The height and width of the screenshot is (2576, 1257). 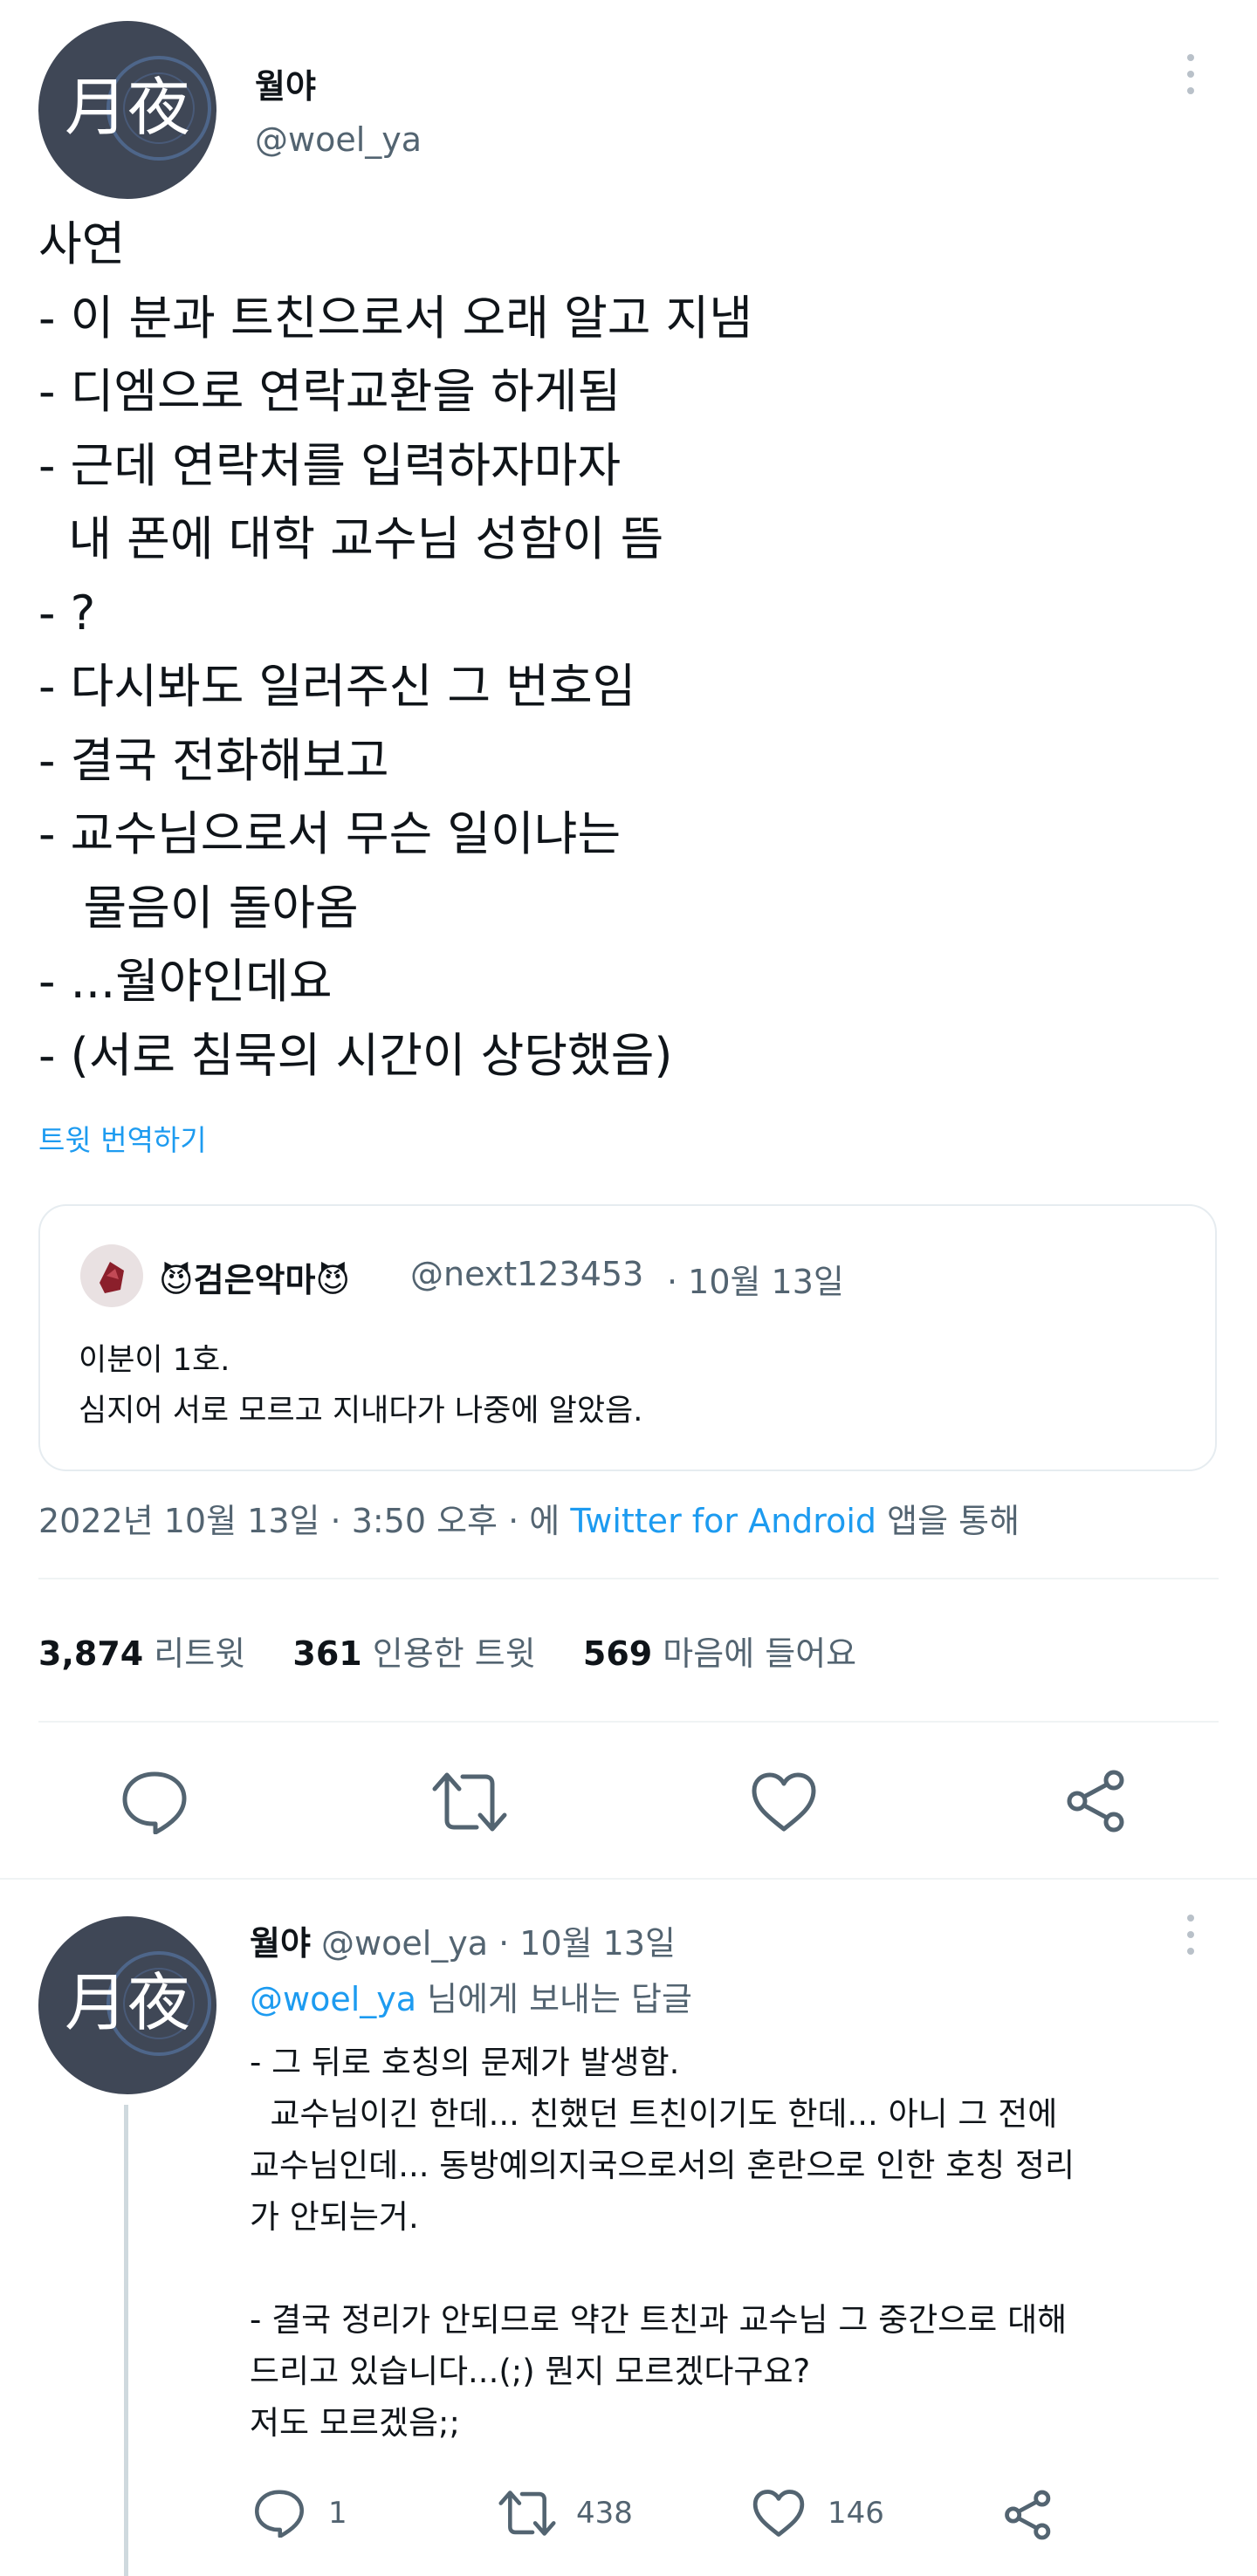 I want to click on source-suffix: 앱을 통해, so click(x=954, y=1521).